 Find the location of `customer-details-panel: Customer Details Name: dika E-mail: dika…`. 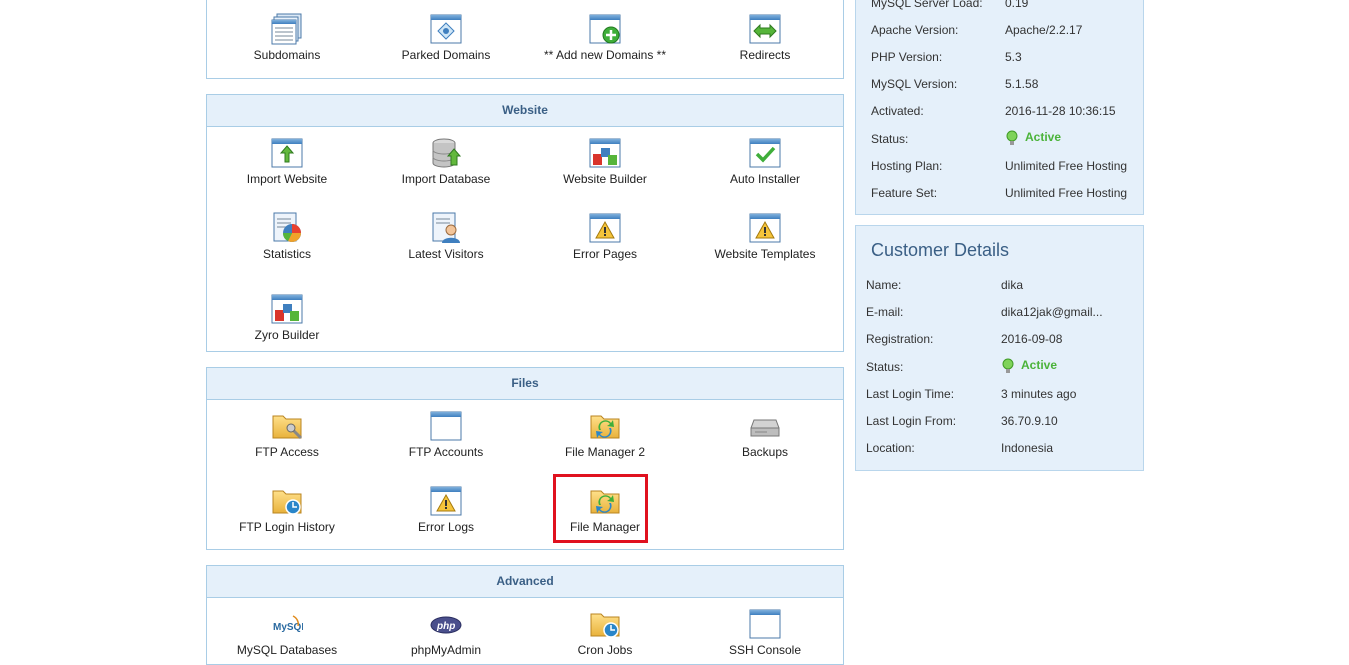

customer-details-panel: Customer Details Name: dika E-mail: dika… is located at coordinates (999, 348).